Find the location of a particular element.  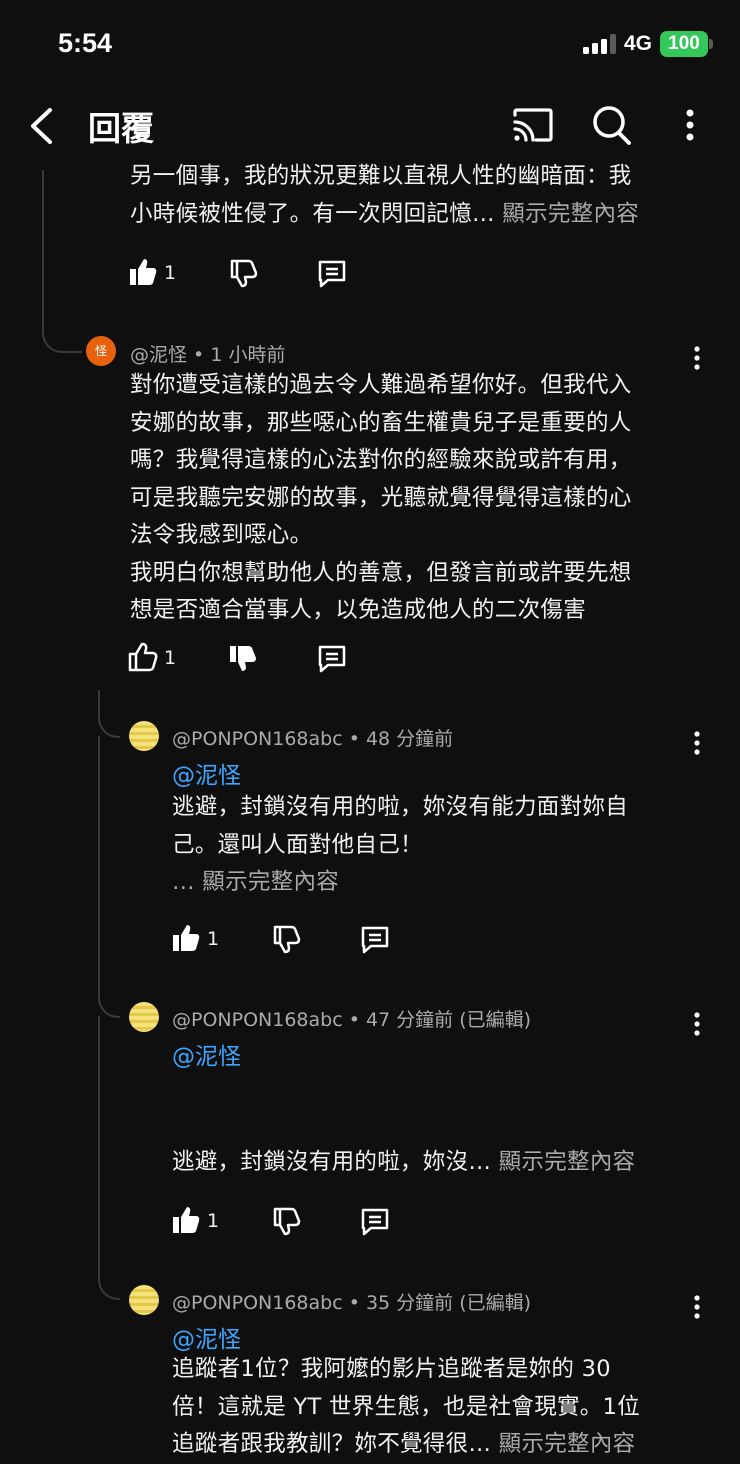

comment-meta: @PONPON168abc • 47 分鐘前 (已編輯) is located at coordinates (352, 1020).